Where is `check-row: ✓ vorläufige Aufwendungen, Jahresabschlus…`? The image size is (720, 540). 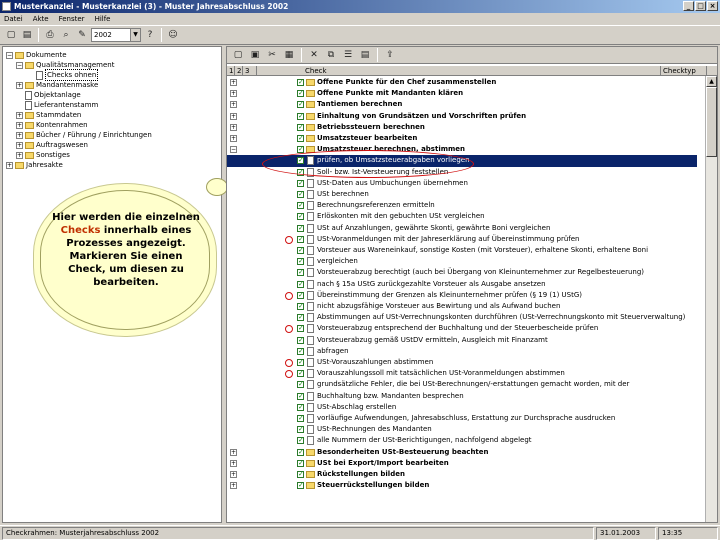 check-row: ✓ vorläufige Aufwendungen, Jahresabschlus… is located at coordinates (462, 418).